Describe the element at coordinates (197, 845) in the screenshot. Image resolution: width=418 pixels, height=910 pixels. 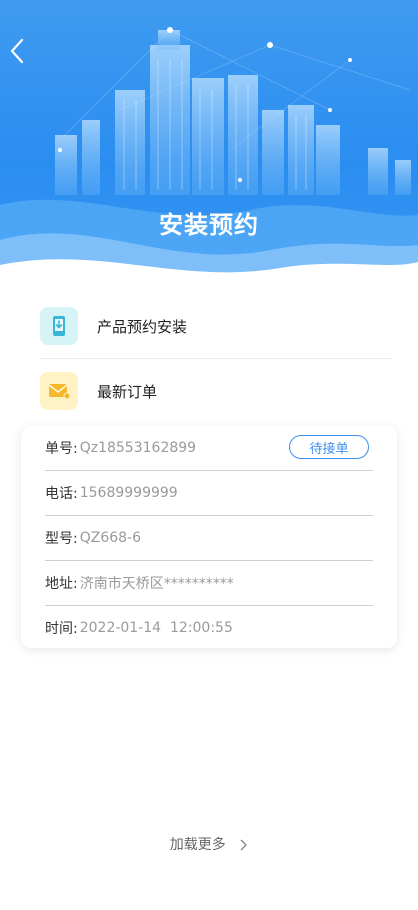
I see `load-more-label: 加载更多` at that location.